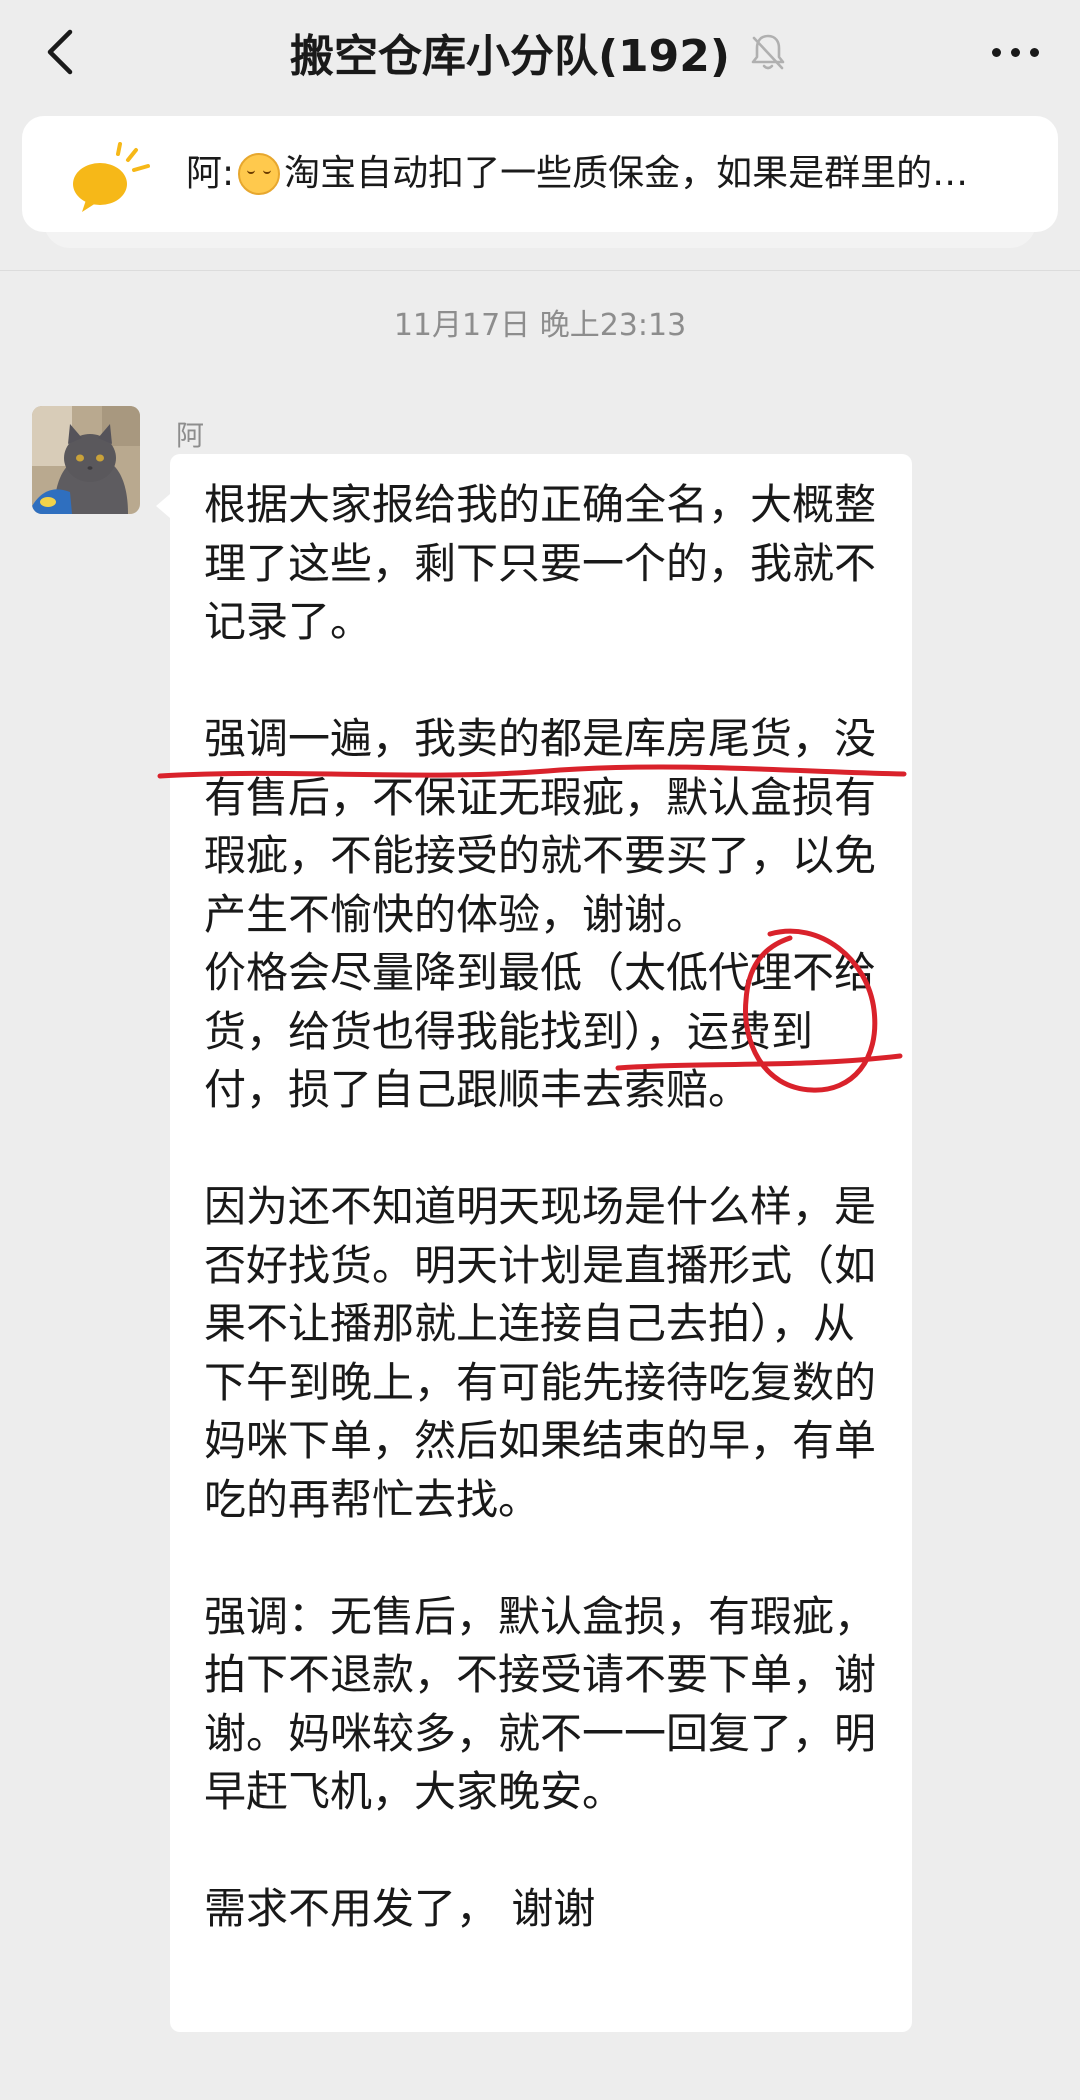 Image resolution: width=1080 pixels, height=2100 pixels. I want to click on ellipsis-icon, so click(996, 52).